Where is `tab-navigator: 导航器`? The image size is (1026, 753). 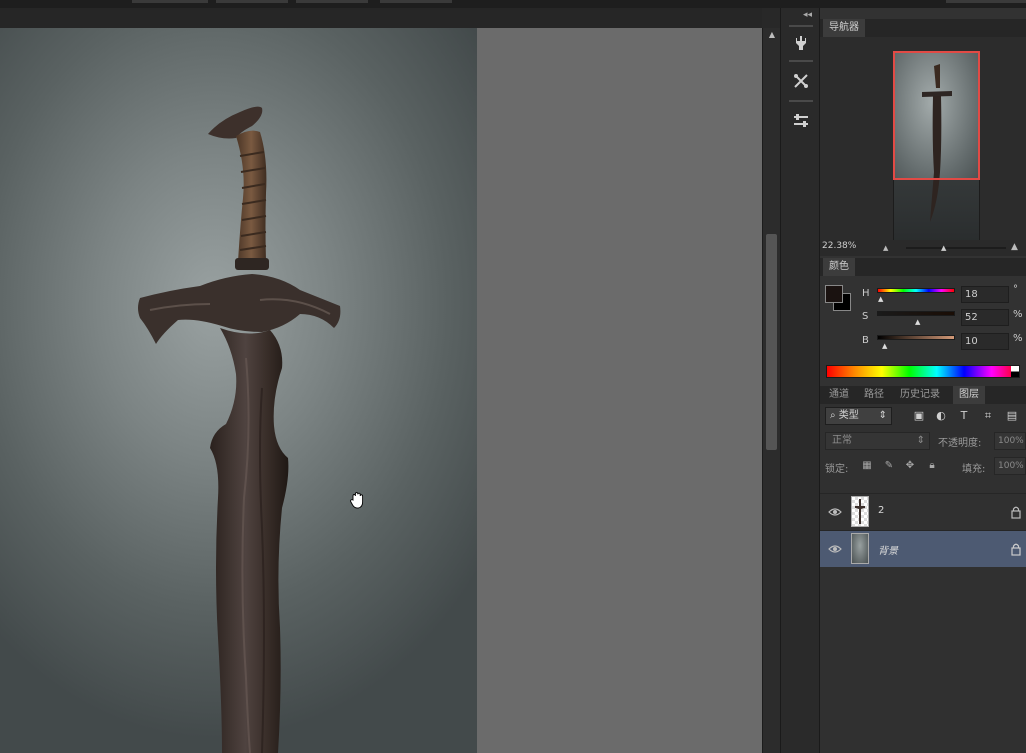
tab-navigator: 导航器 is located at coordinates (844, 28).